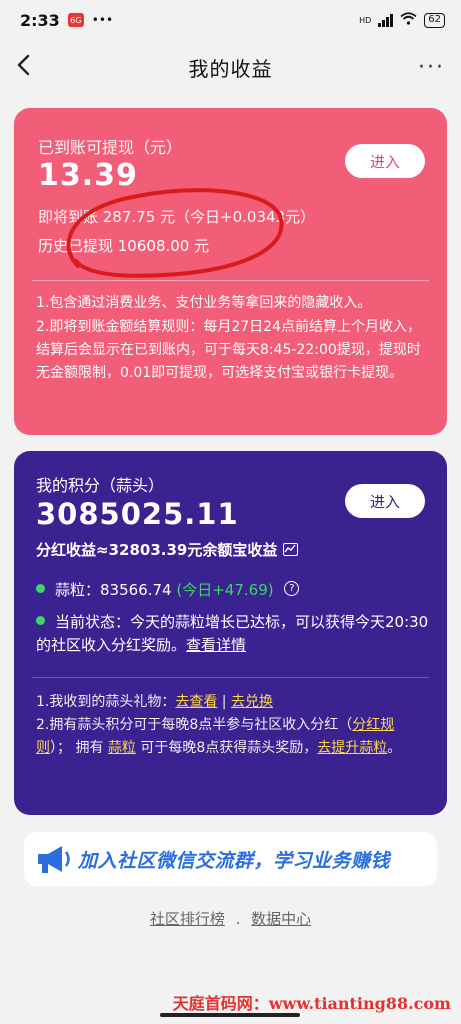  I want to click on banner-text: 加入社区微信交流群，学习业务赚钱, so click(234, 860).